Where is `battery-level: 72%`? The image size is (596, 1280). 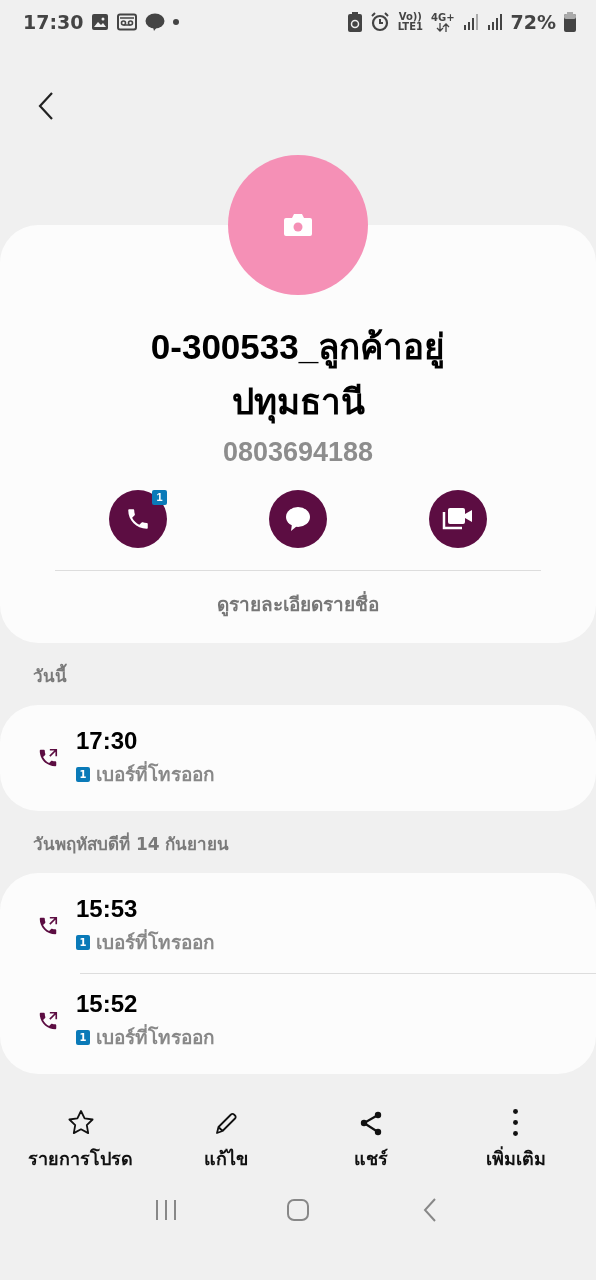
battery-level: 72% is located at coordinates (533, 22).